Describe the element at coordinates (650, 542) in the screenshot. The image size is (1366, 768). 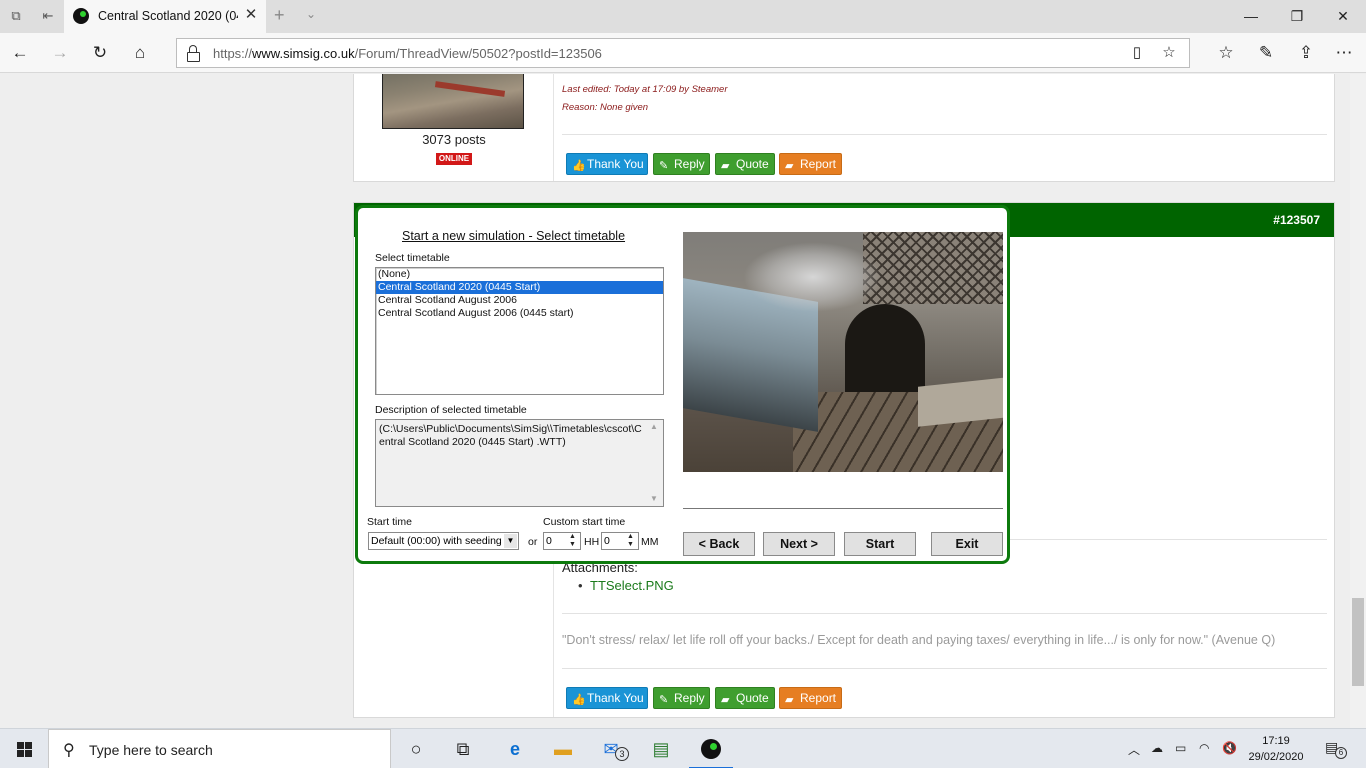
I see `mm-label: MM` at that location.